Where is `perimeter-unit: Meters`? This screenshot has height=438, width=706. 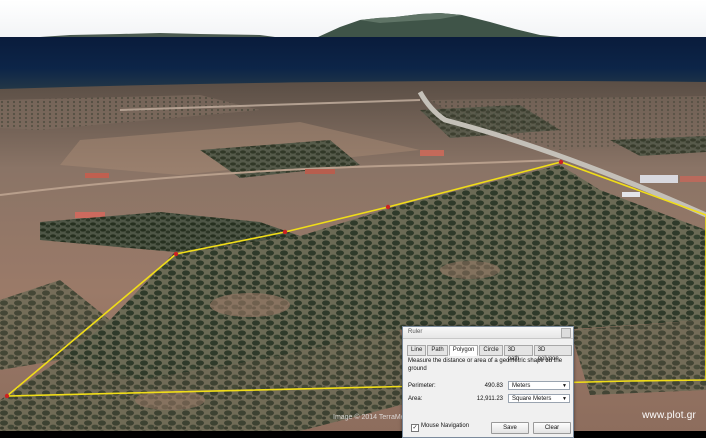
perimeter-unit: Meters is located at coordinates (521, 386).